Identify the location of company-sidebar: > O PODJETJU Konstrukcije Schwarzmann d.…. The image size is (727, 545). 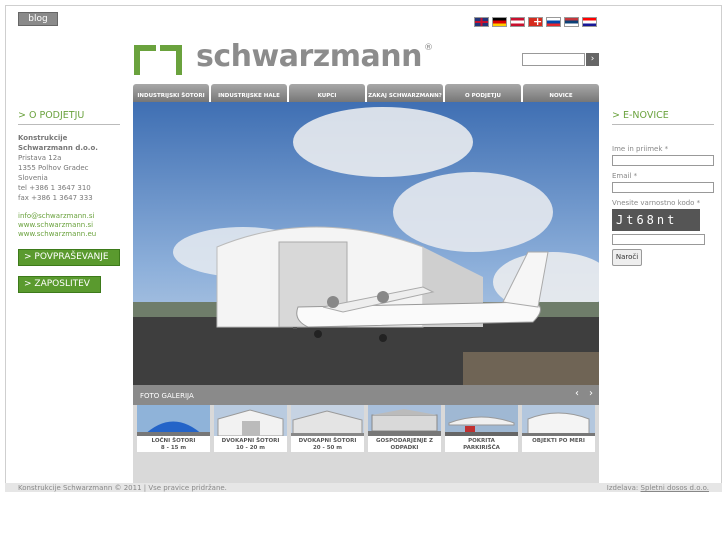
(69, 201).